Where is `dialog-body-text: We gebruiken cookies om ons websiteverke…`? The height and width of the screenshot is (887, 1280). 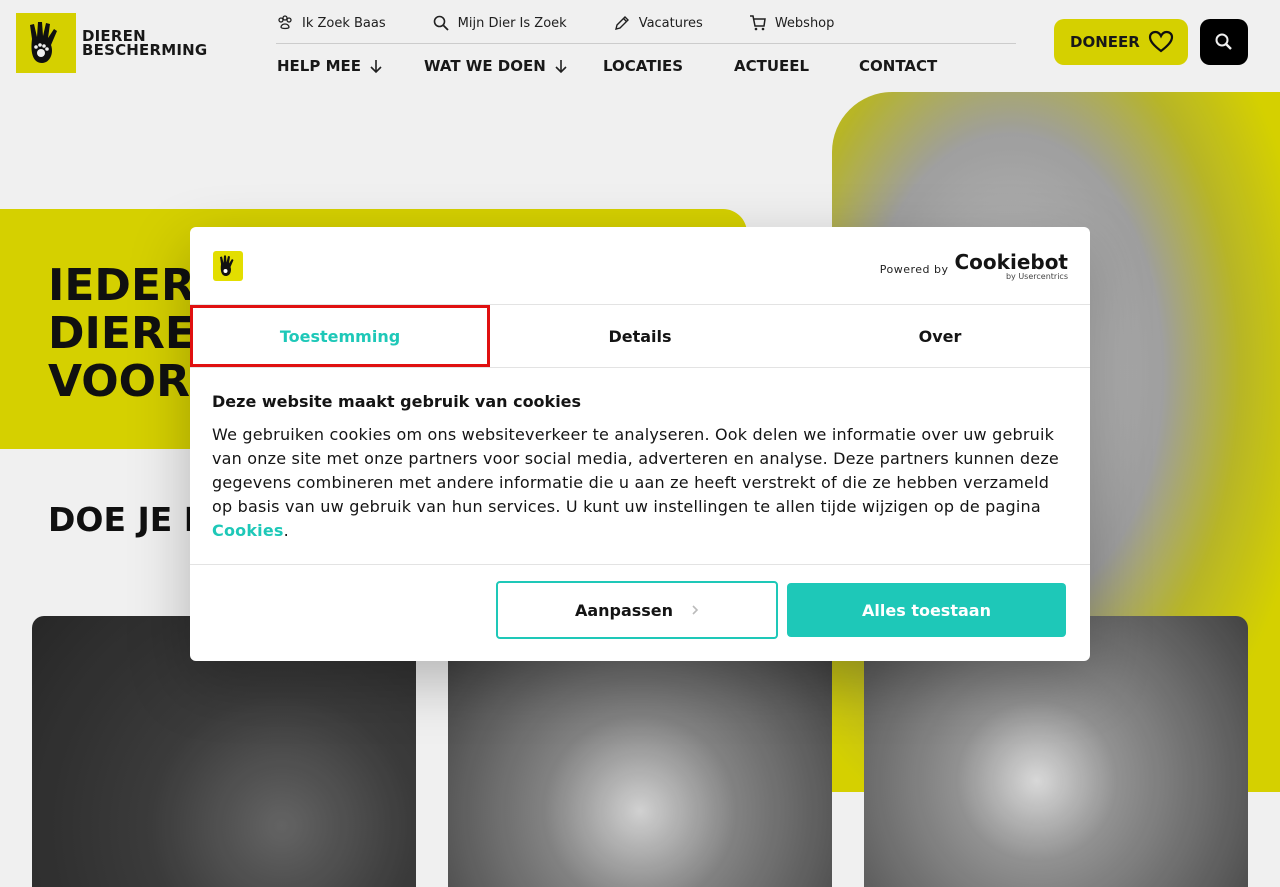
dialog-body-text: We gebruiken cookies om ons websiteverke… is located at coordinates (635, 470).